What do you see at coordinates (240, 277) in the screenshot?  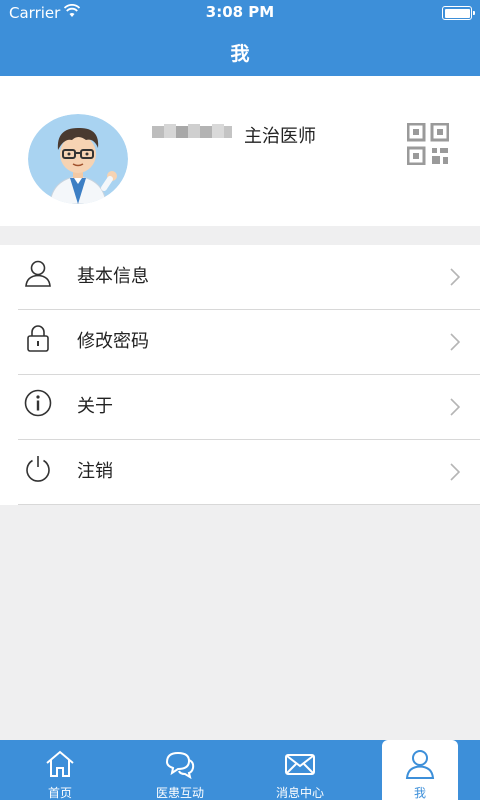 I see `menu-item-basic-info: 基本信息` at bounding box center [240, 277].